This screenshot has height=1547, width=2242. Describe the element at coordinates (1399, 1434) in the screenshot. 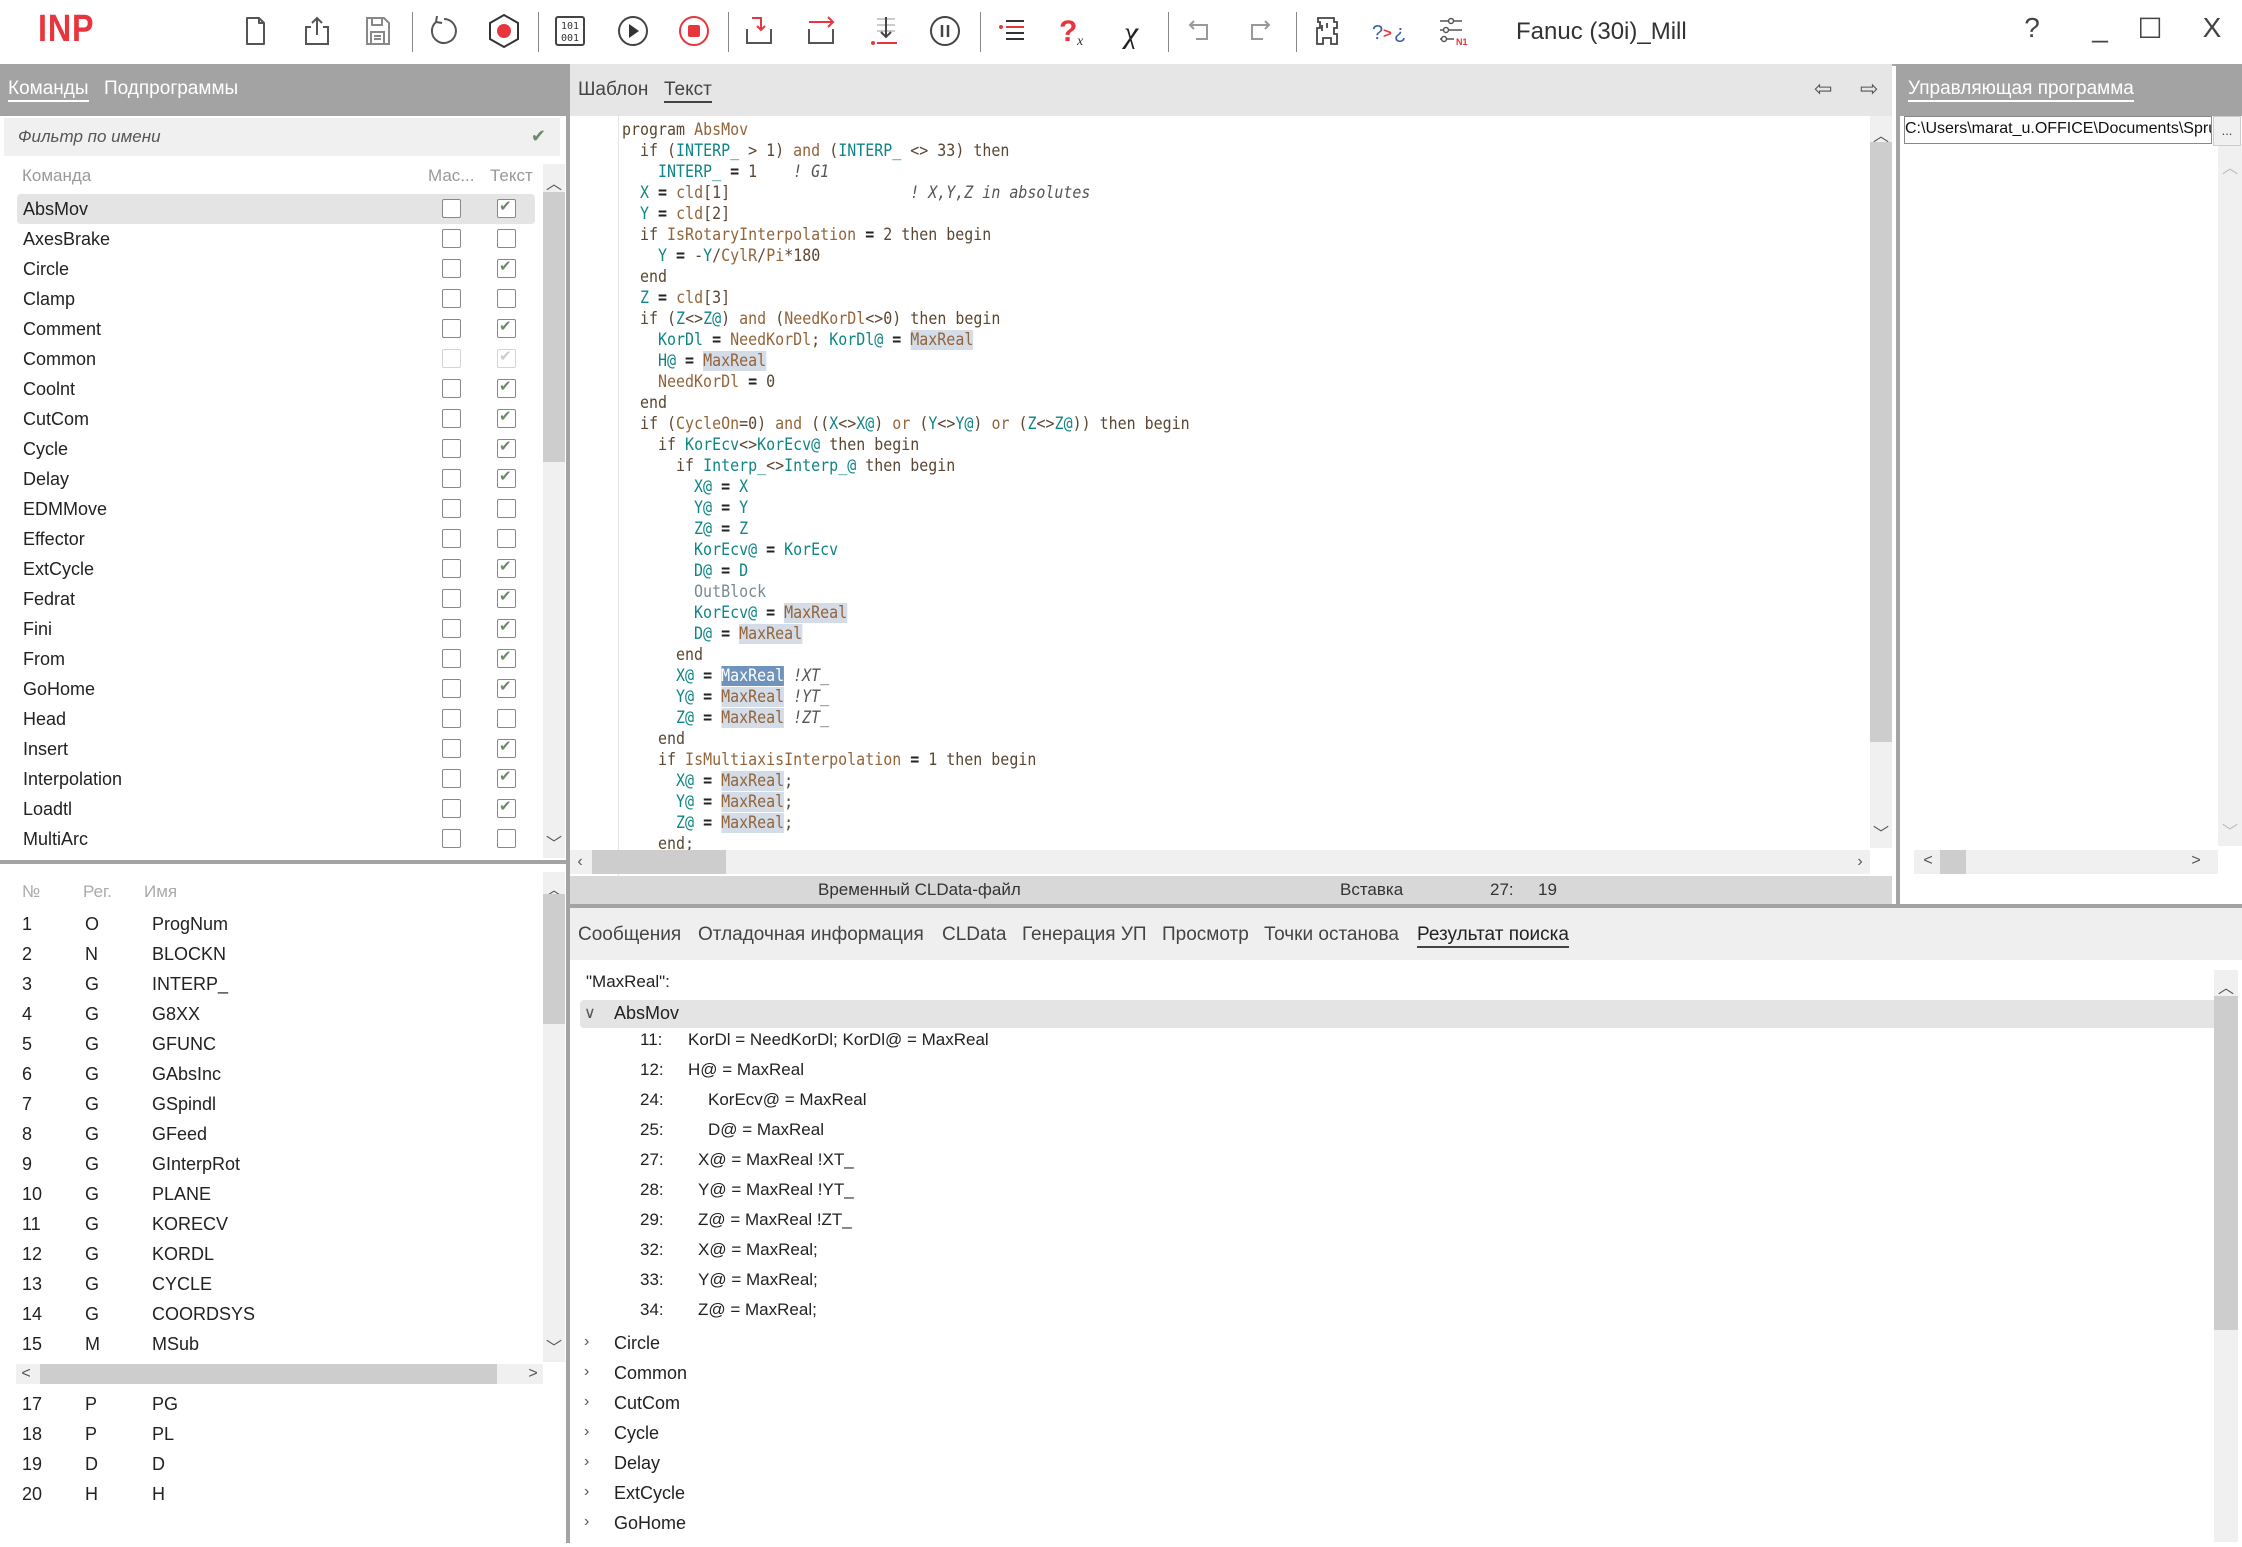

I see `result-group: › Cycle` at that location.